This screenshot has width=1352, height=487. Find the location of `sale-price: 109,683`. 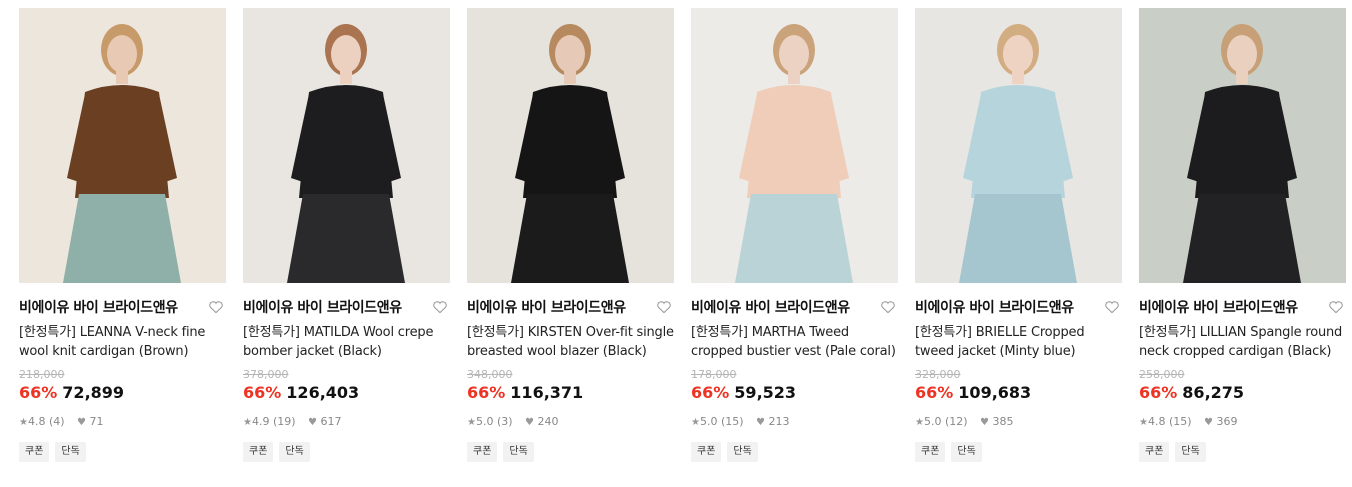

sale-price: 109,683 is located at coordinates (995, 392).